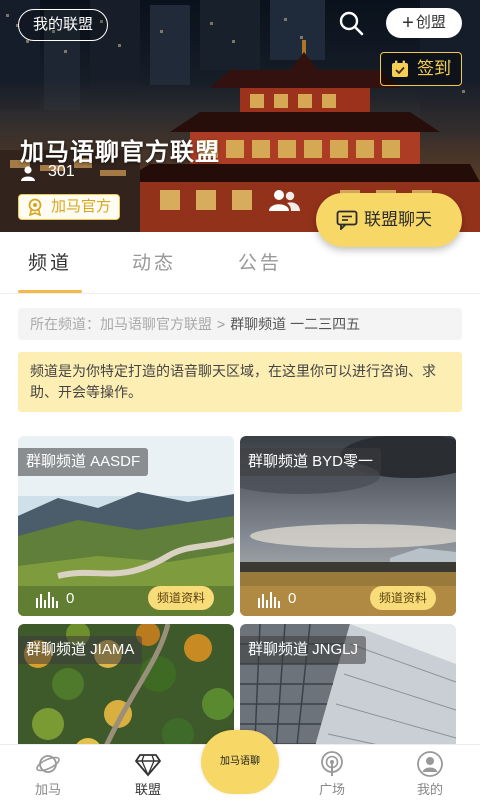  Describe the element at coordinates (347, 220) in the screenshot. I see `chat-bubble-icon` at that location.